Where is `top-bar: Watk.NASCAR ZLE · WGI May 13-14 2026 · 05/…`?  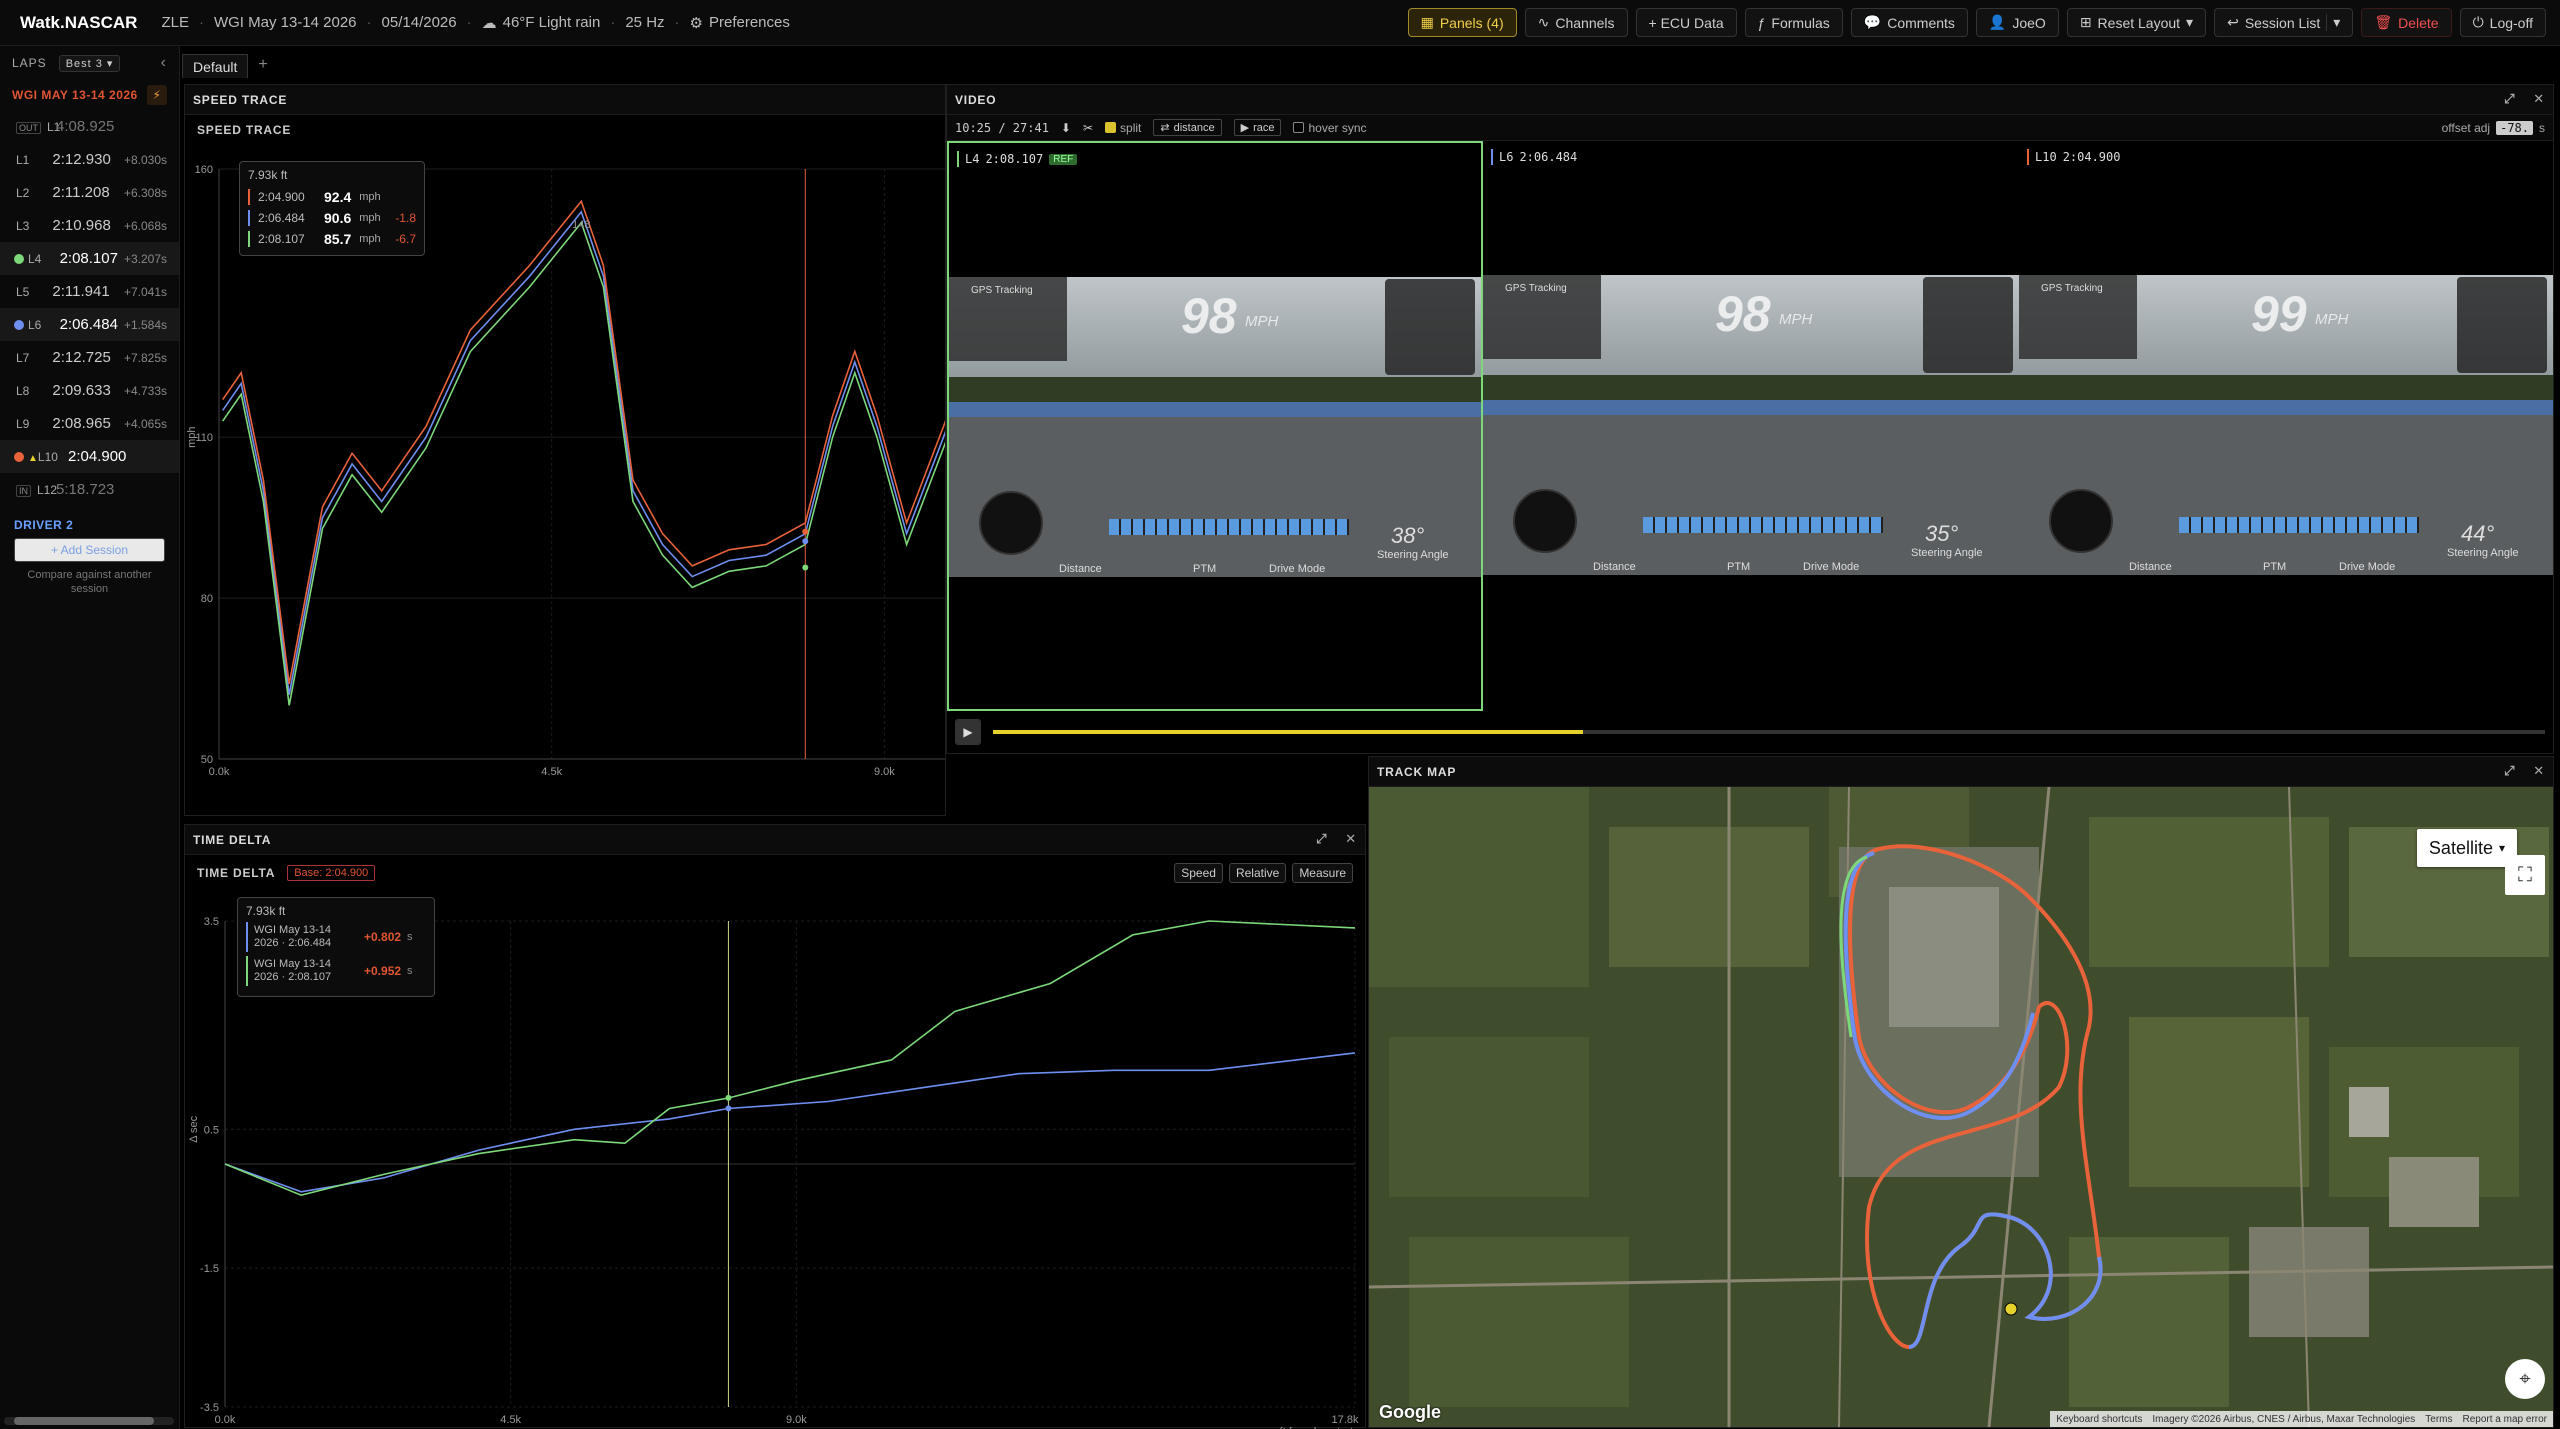 top-bar: Watk.NASCAR ZLE · WGI May 13-14 2026 · 05/… is located at coordinates (1280, 23).